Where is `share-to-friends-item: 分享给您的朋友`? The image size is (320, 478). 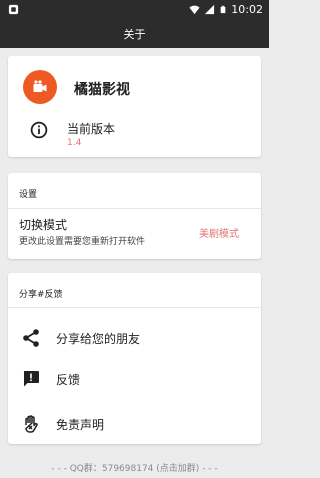
share-to-friends-item: 分享给您的朋友 is located at coordinates (134, 338).